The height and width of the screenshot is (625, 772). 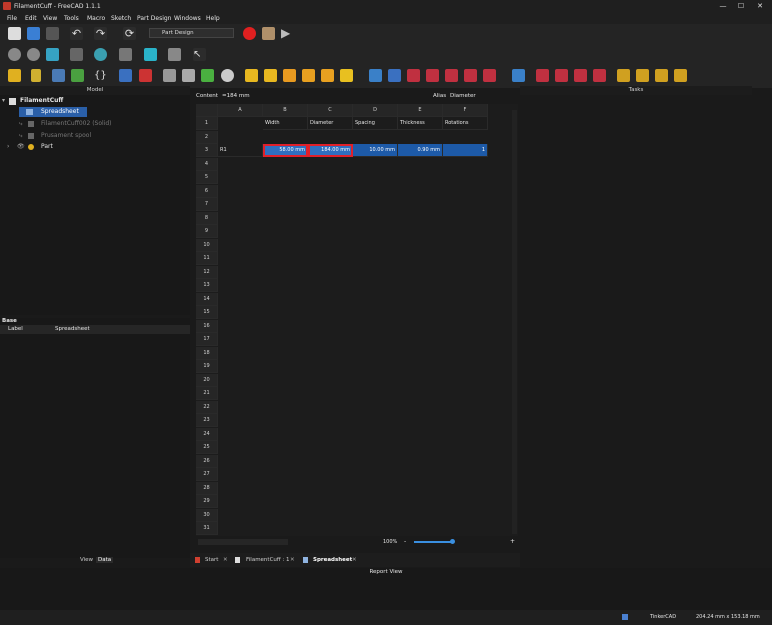 What do you see at coordinates (268, 560) in the screenshot?
I see `tab-filamentcuff: FilamentCuff : 1` at bounding box center [268, 560].